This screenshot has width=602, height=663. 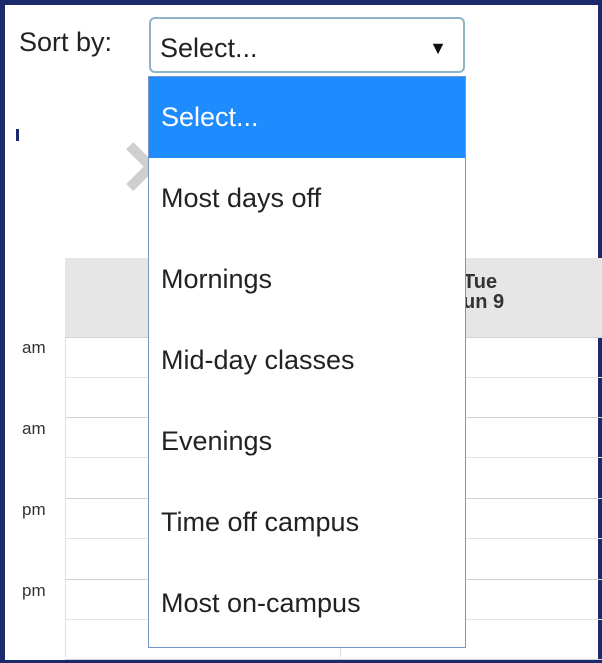 What do you see at coordinates (438, 48) in the screenshot?
I see `caret-down-icon: ▼` at bounding box center [438, 48].